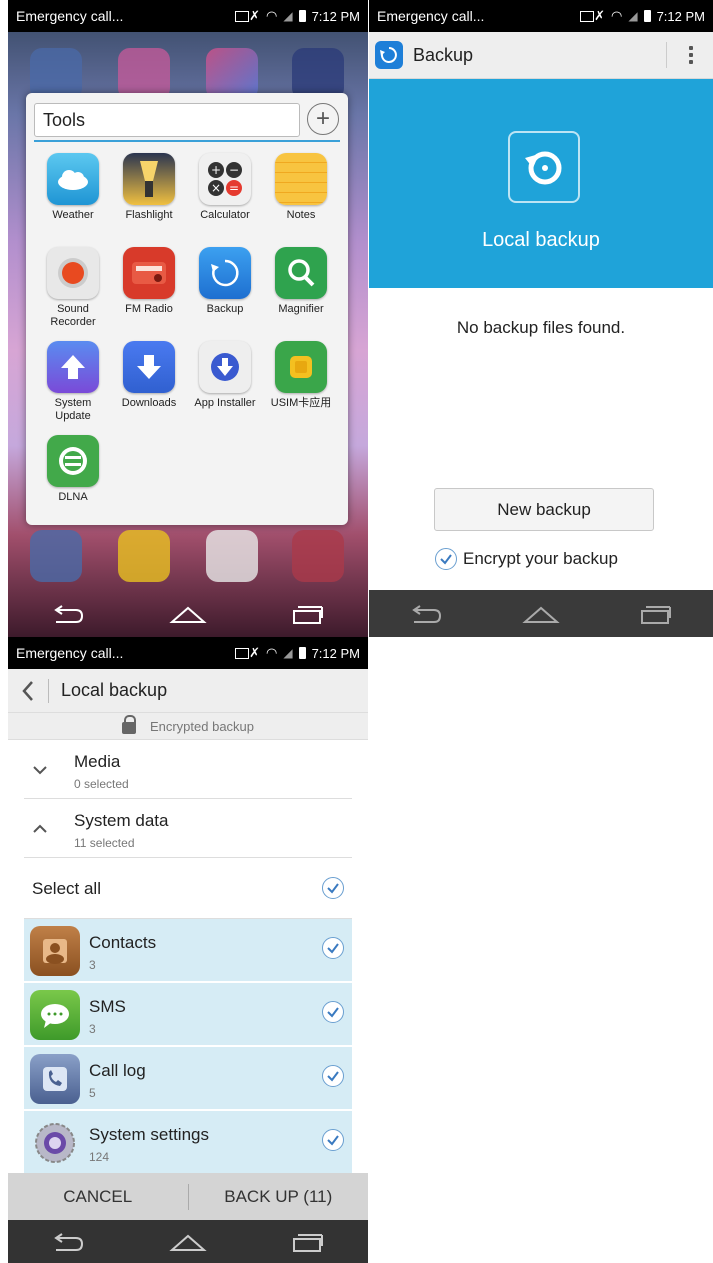 Image resolution: width=713 pixels, height=1263 pixels. I want to click on folder-divider, so click(187, 141).